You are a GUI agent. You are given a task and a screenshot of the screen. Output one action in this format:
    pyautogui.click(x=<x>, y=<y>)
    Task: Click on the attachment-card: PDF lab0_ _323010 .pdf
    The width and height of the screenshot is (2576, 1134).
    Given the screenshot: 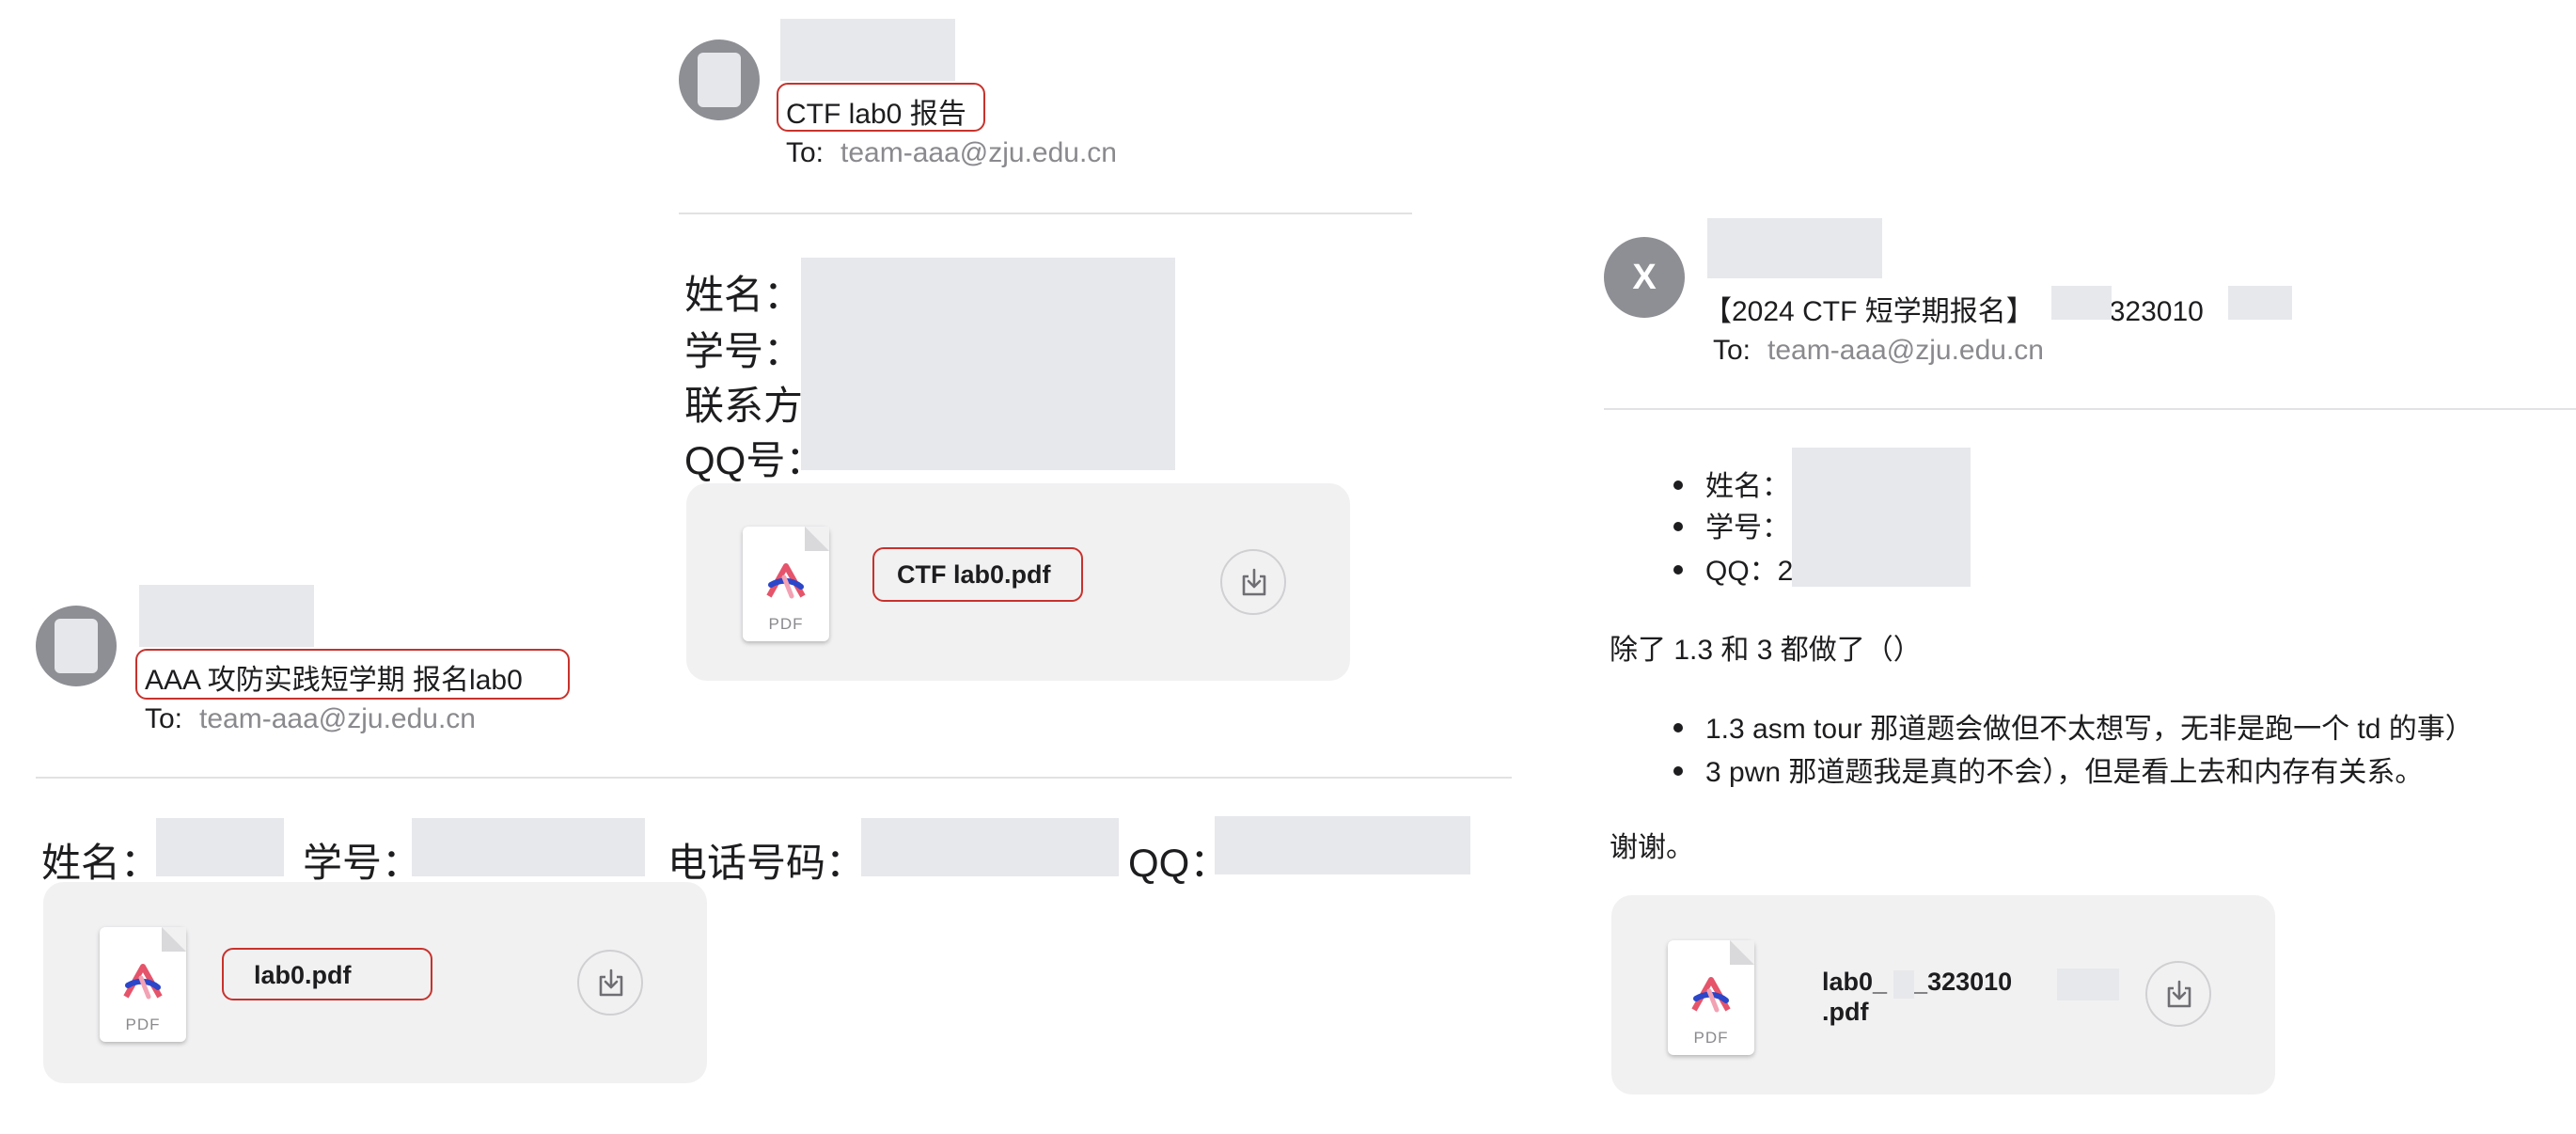 What is the action you would take?
    pyautogui.click(x=1943, y=995)
    